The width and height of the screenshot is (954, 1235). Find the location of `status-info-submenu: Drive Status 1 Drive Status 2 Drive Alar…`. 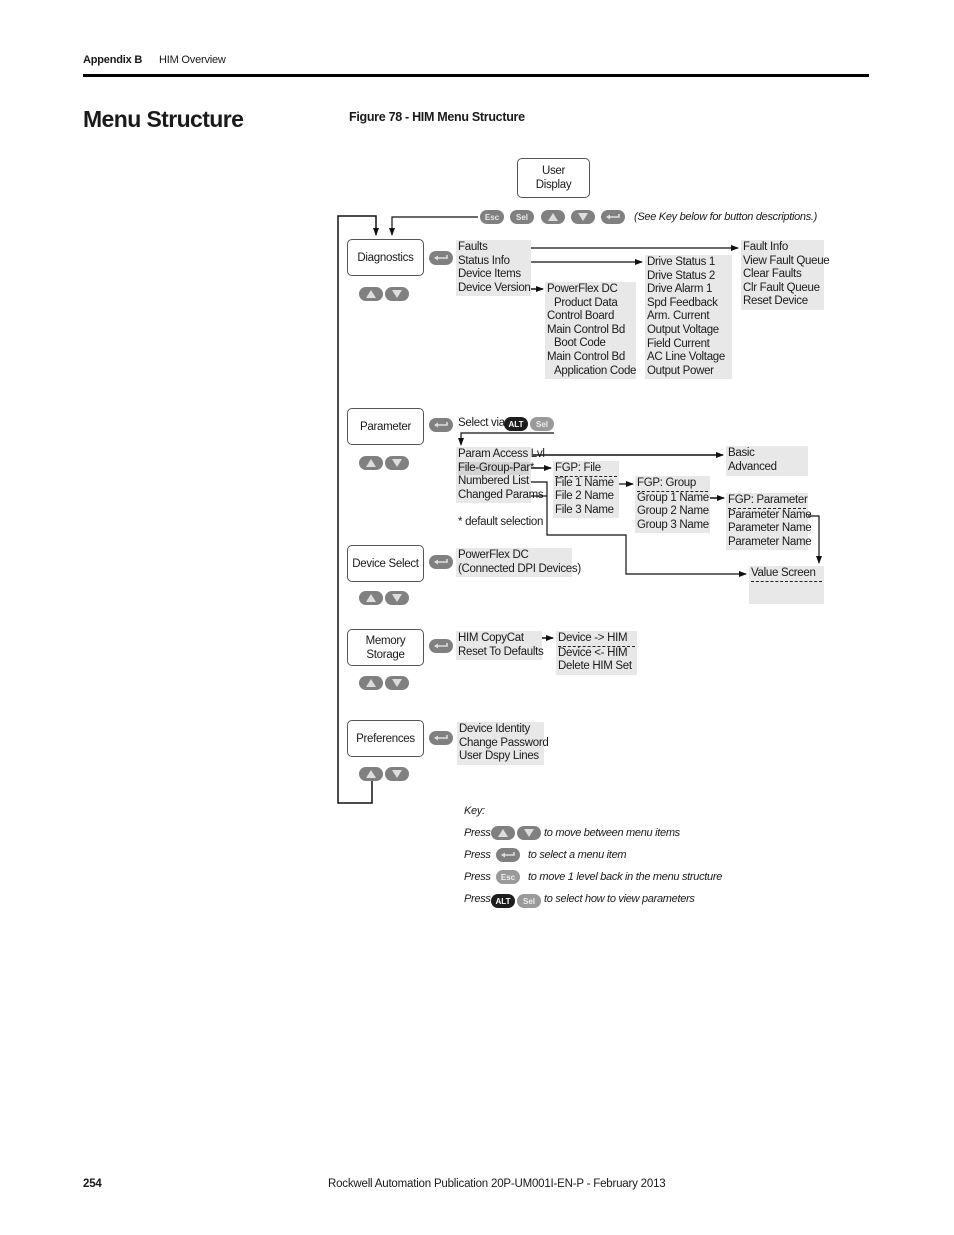

status-info-submenu: Drive Status 1 Drive Status 2 Drive Alar… is located at coordinates (688, 317).